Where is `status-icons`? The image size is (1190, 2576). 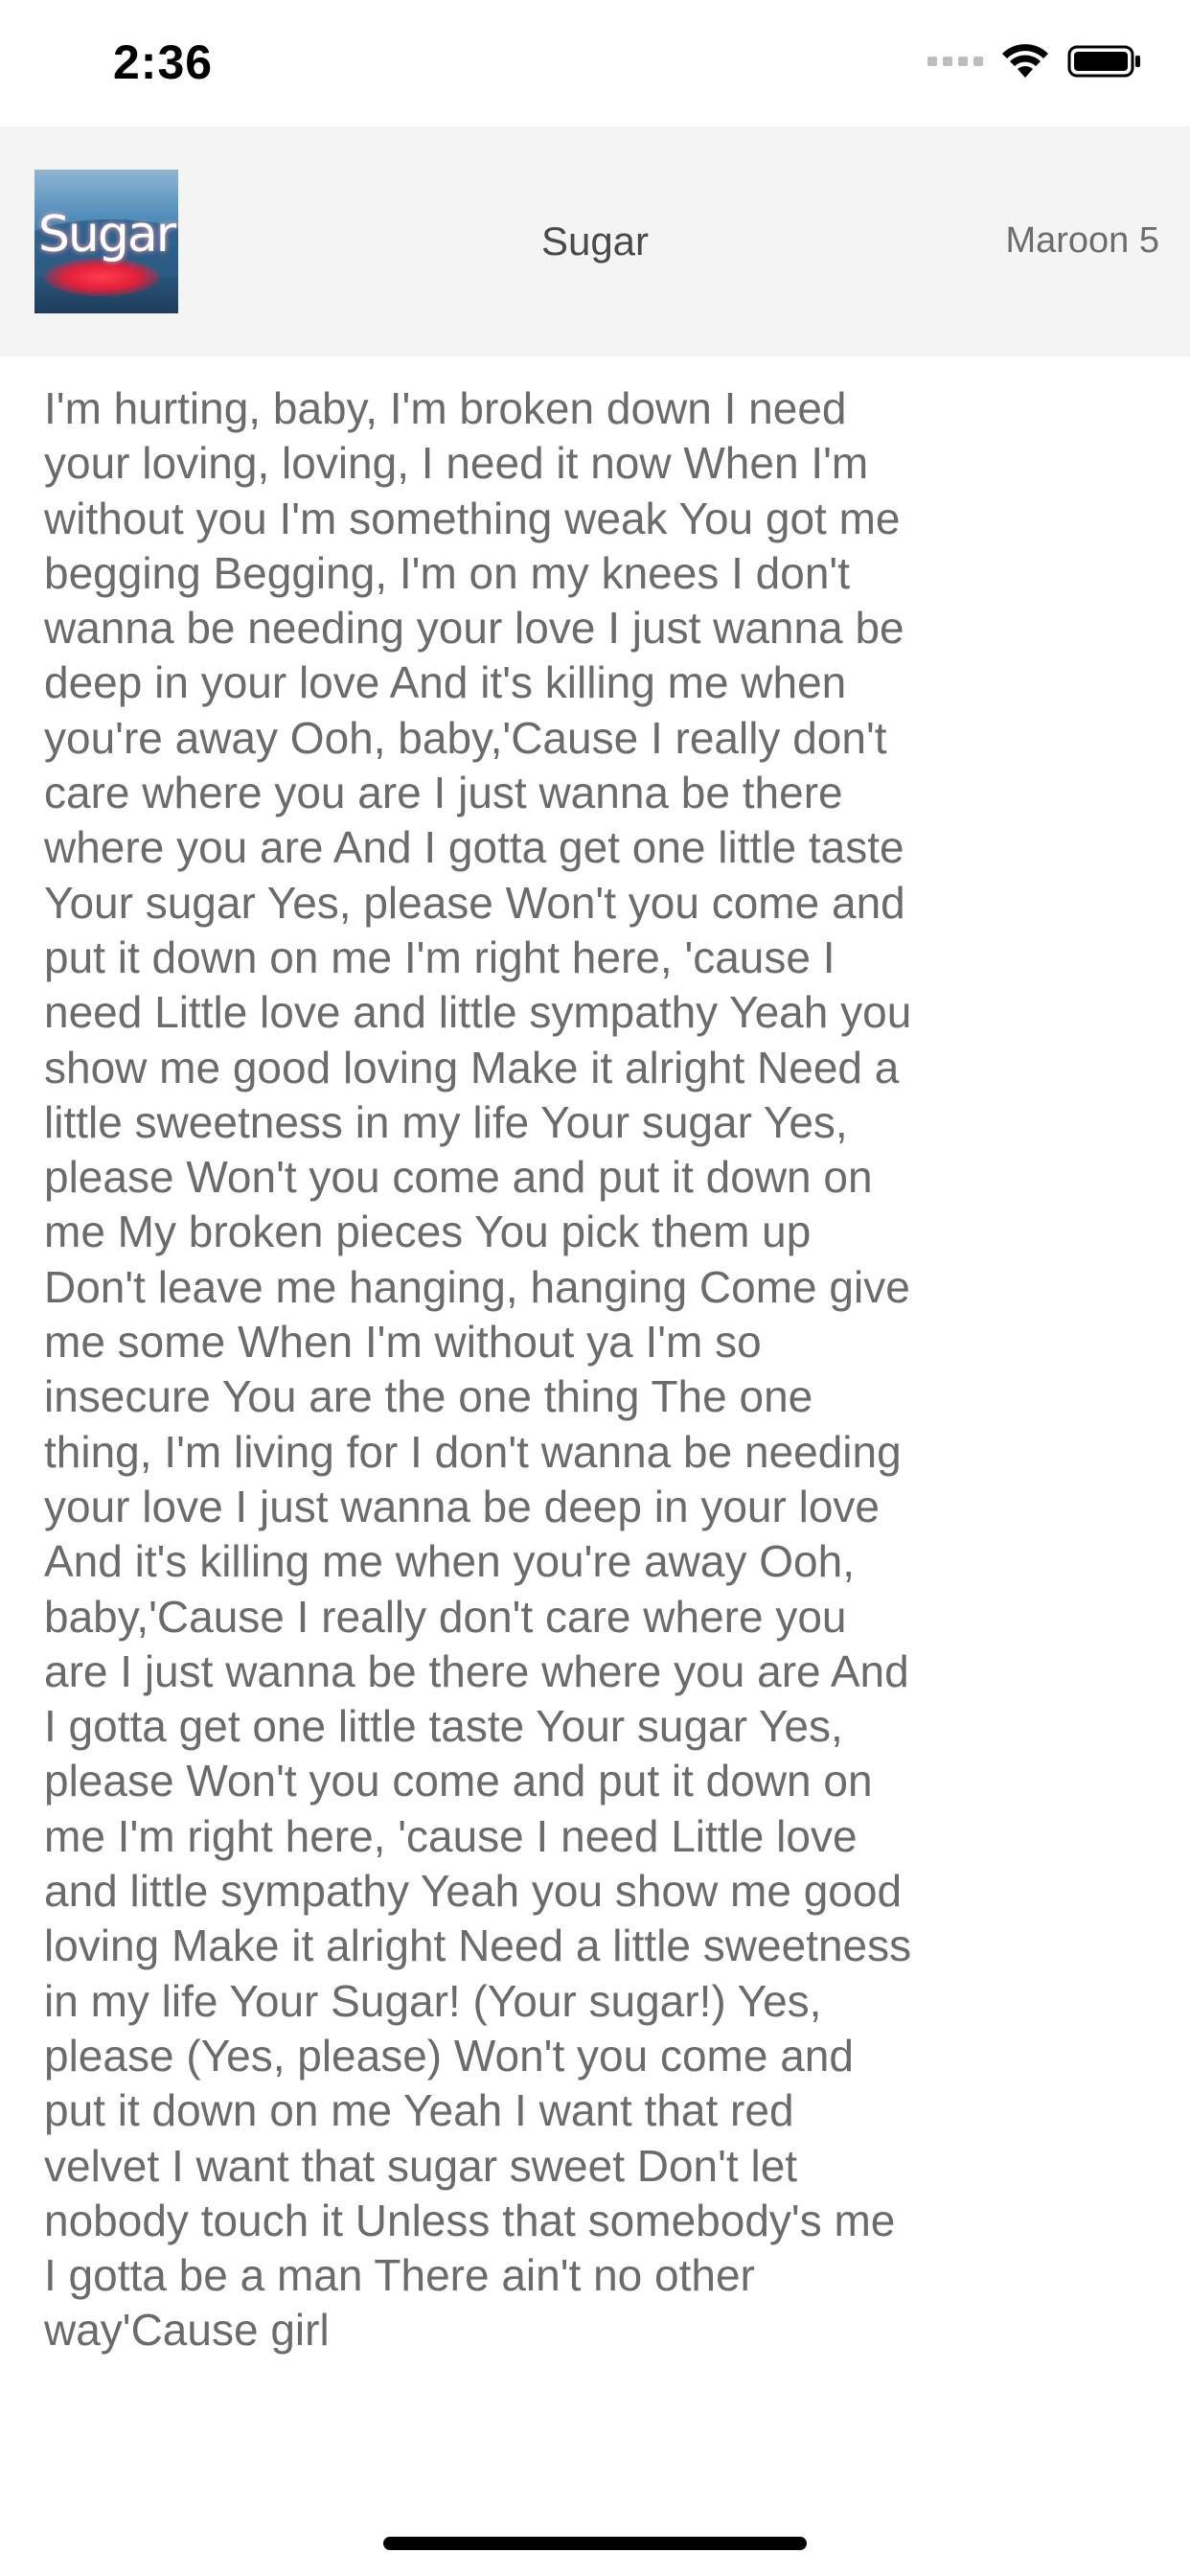 status-icons is located at coordinates (1035, 61).